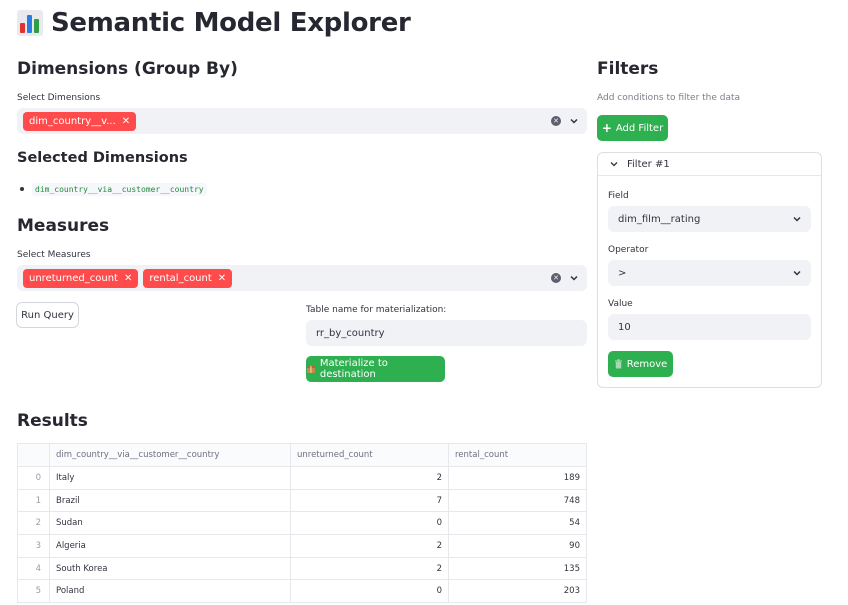  Describe the element at coordinates (33, 568) in the screenshot. I see `row-index-cell: 4` at that location.